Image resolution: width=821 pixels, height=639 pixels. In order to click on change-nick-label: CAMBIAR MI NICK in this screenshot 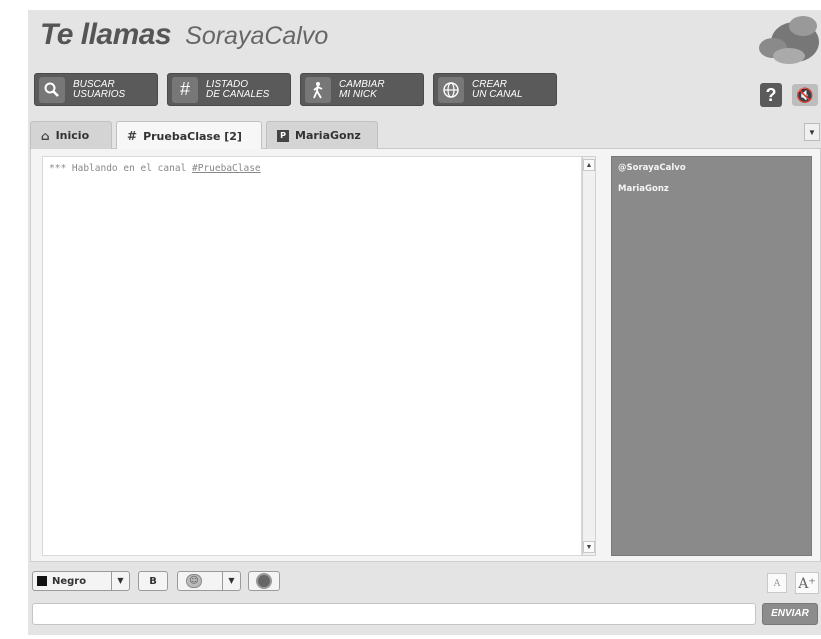, I will do `click(362, 89)`.